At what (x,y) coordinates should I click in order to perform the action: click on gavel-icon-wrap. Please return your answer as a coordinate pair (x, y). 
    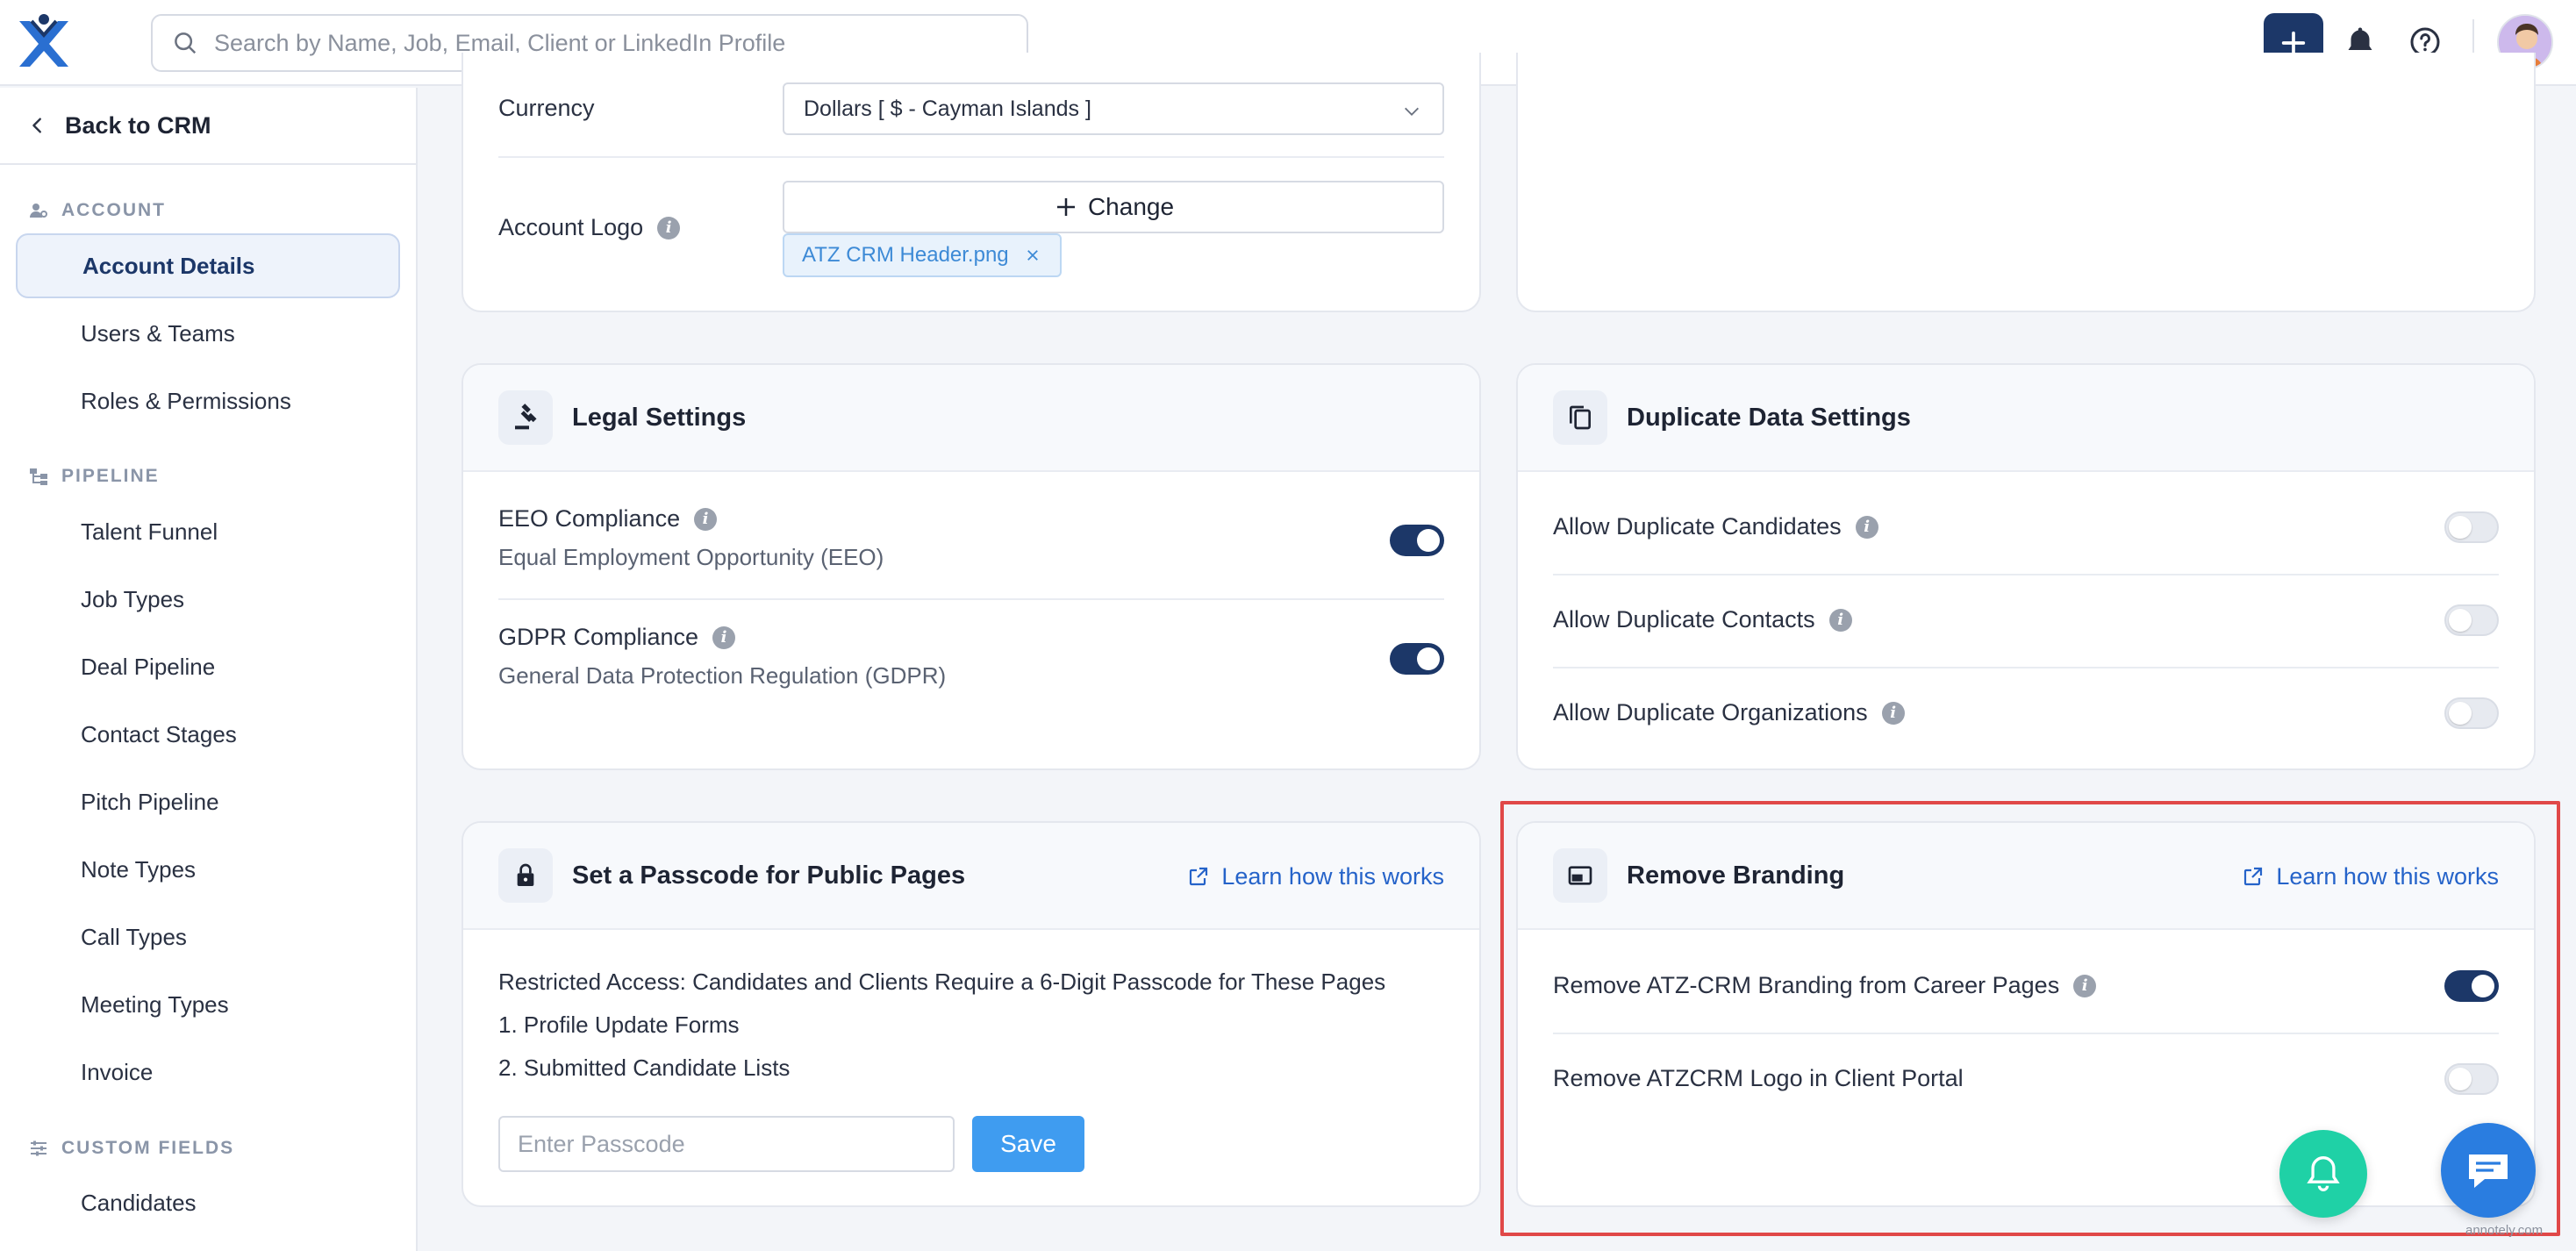
    Looking at the image, I should click on (525, 418).